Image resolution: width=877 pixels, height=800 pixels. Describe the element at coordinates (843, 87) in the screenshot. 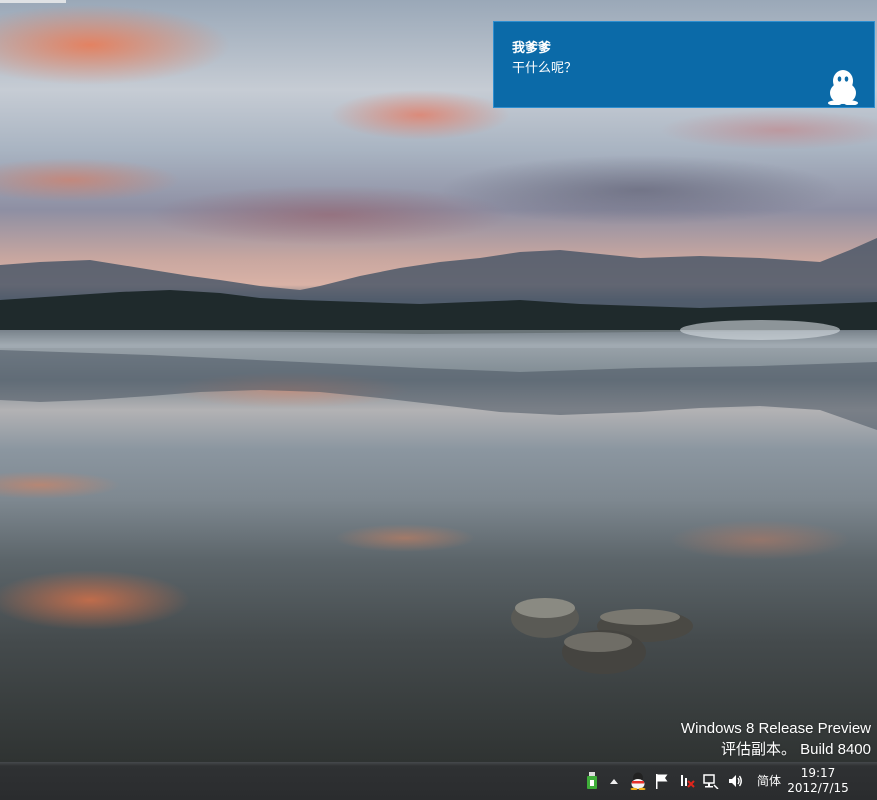

I see `qq-penguin-icon` at that location.